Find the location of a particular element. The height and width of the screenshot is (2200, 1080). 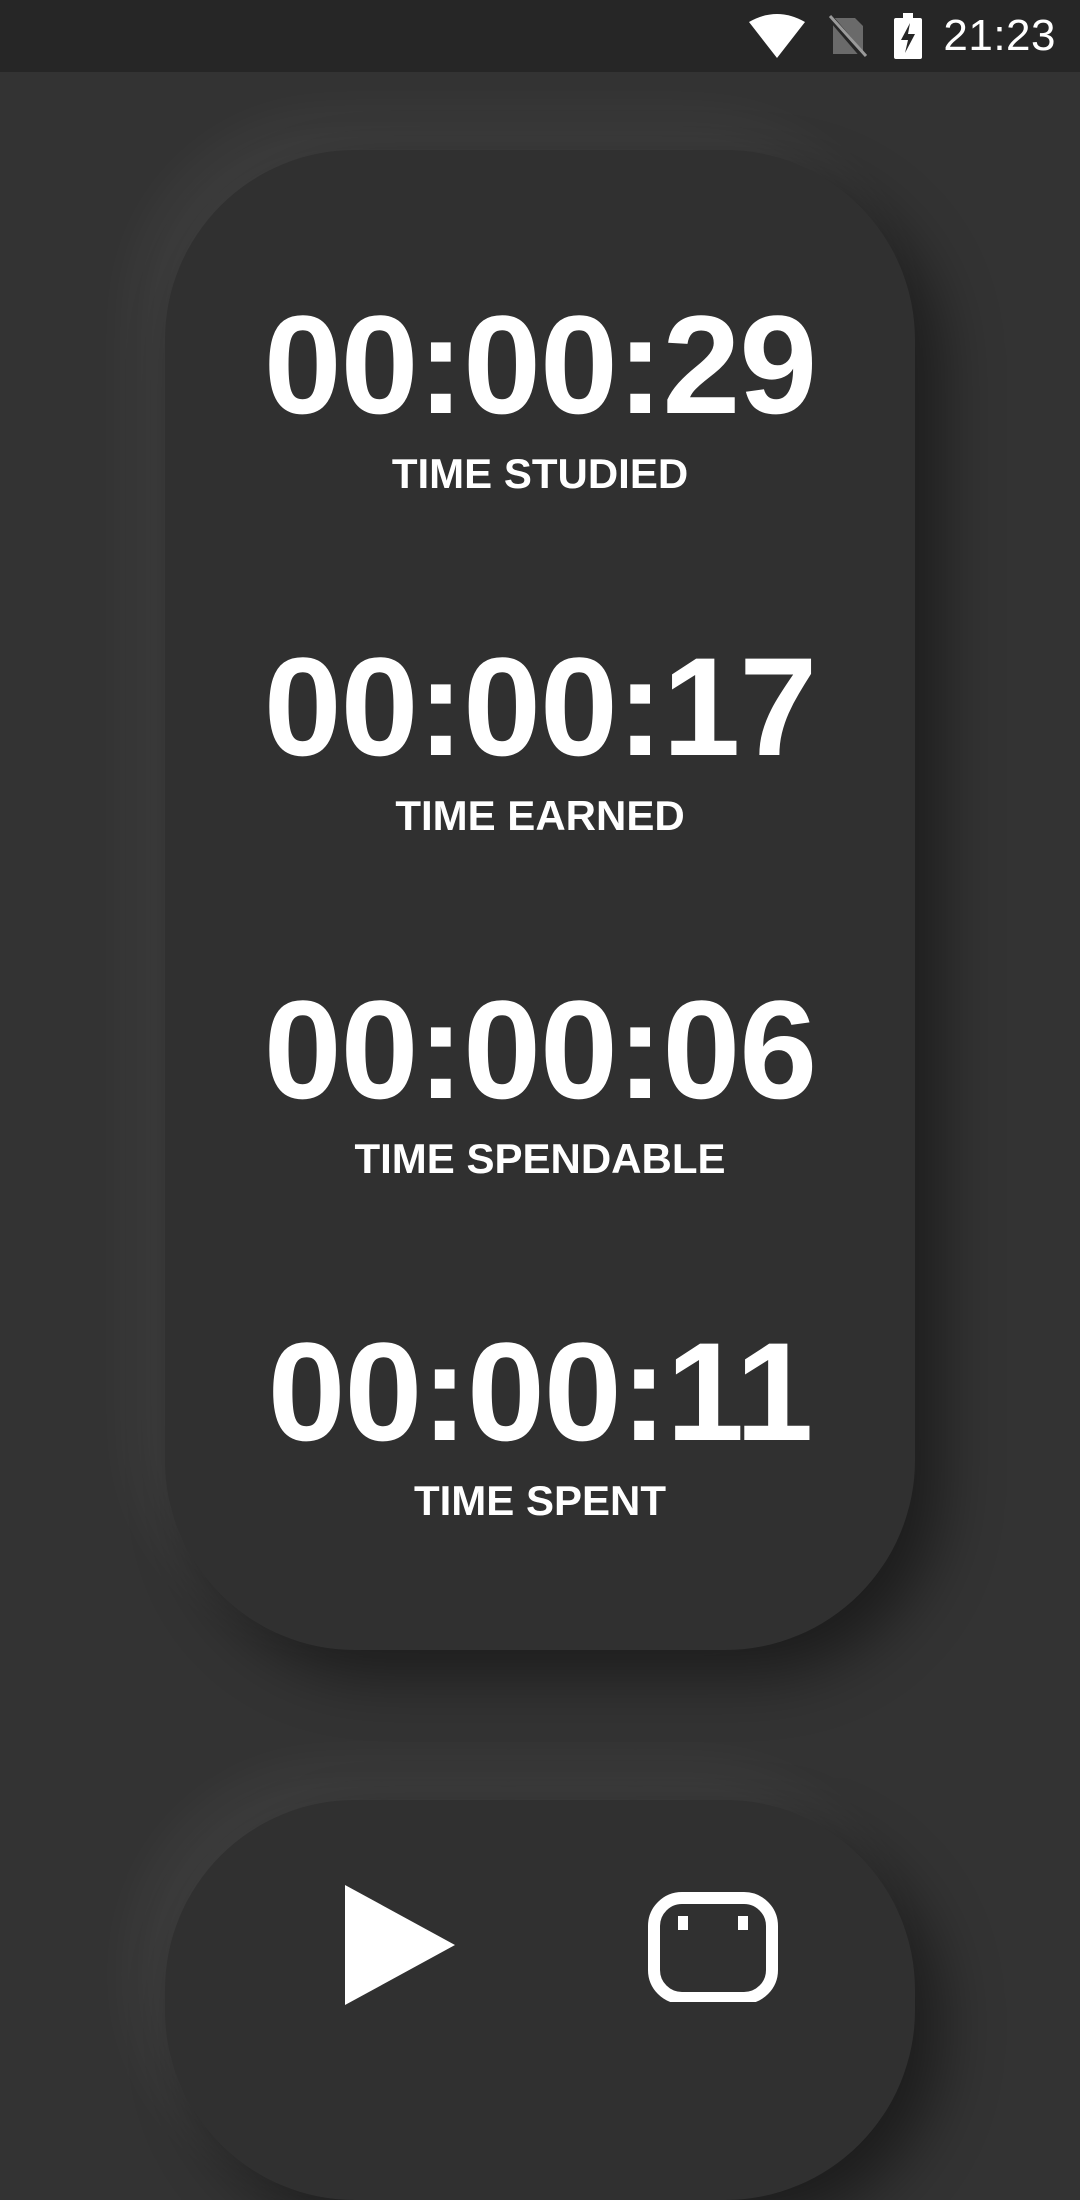

timer-earned: 00:00:17 TIME EARNED is located at coordinates (540, 739).